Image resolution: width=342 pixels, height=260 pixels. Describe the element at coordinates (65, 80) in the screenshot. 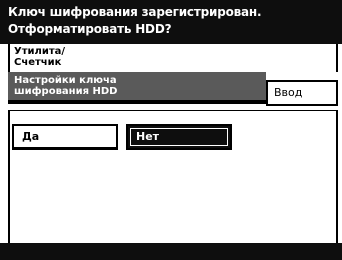

I see `section-title-line-1: Настройки ключа` at that location.